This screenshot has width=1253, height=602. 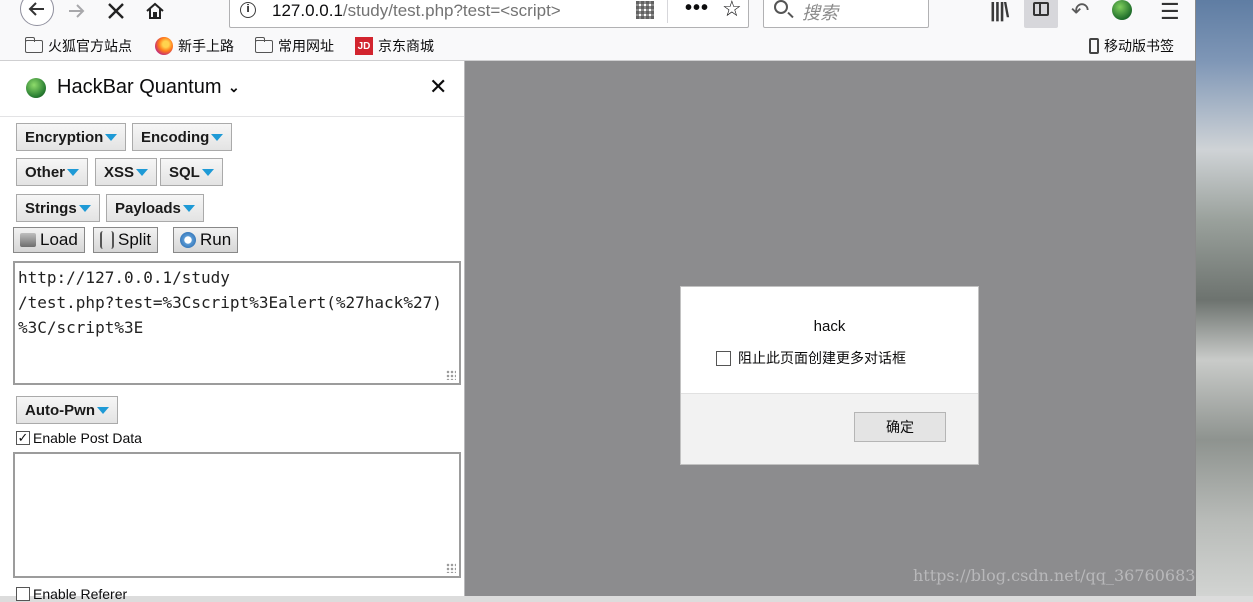 I want to click on watermark: https://blog.csdn.net/qq_36760683, so click(x=1054, y=575).